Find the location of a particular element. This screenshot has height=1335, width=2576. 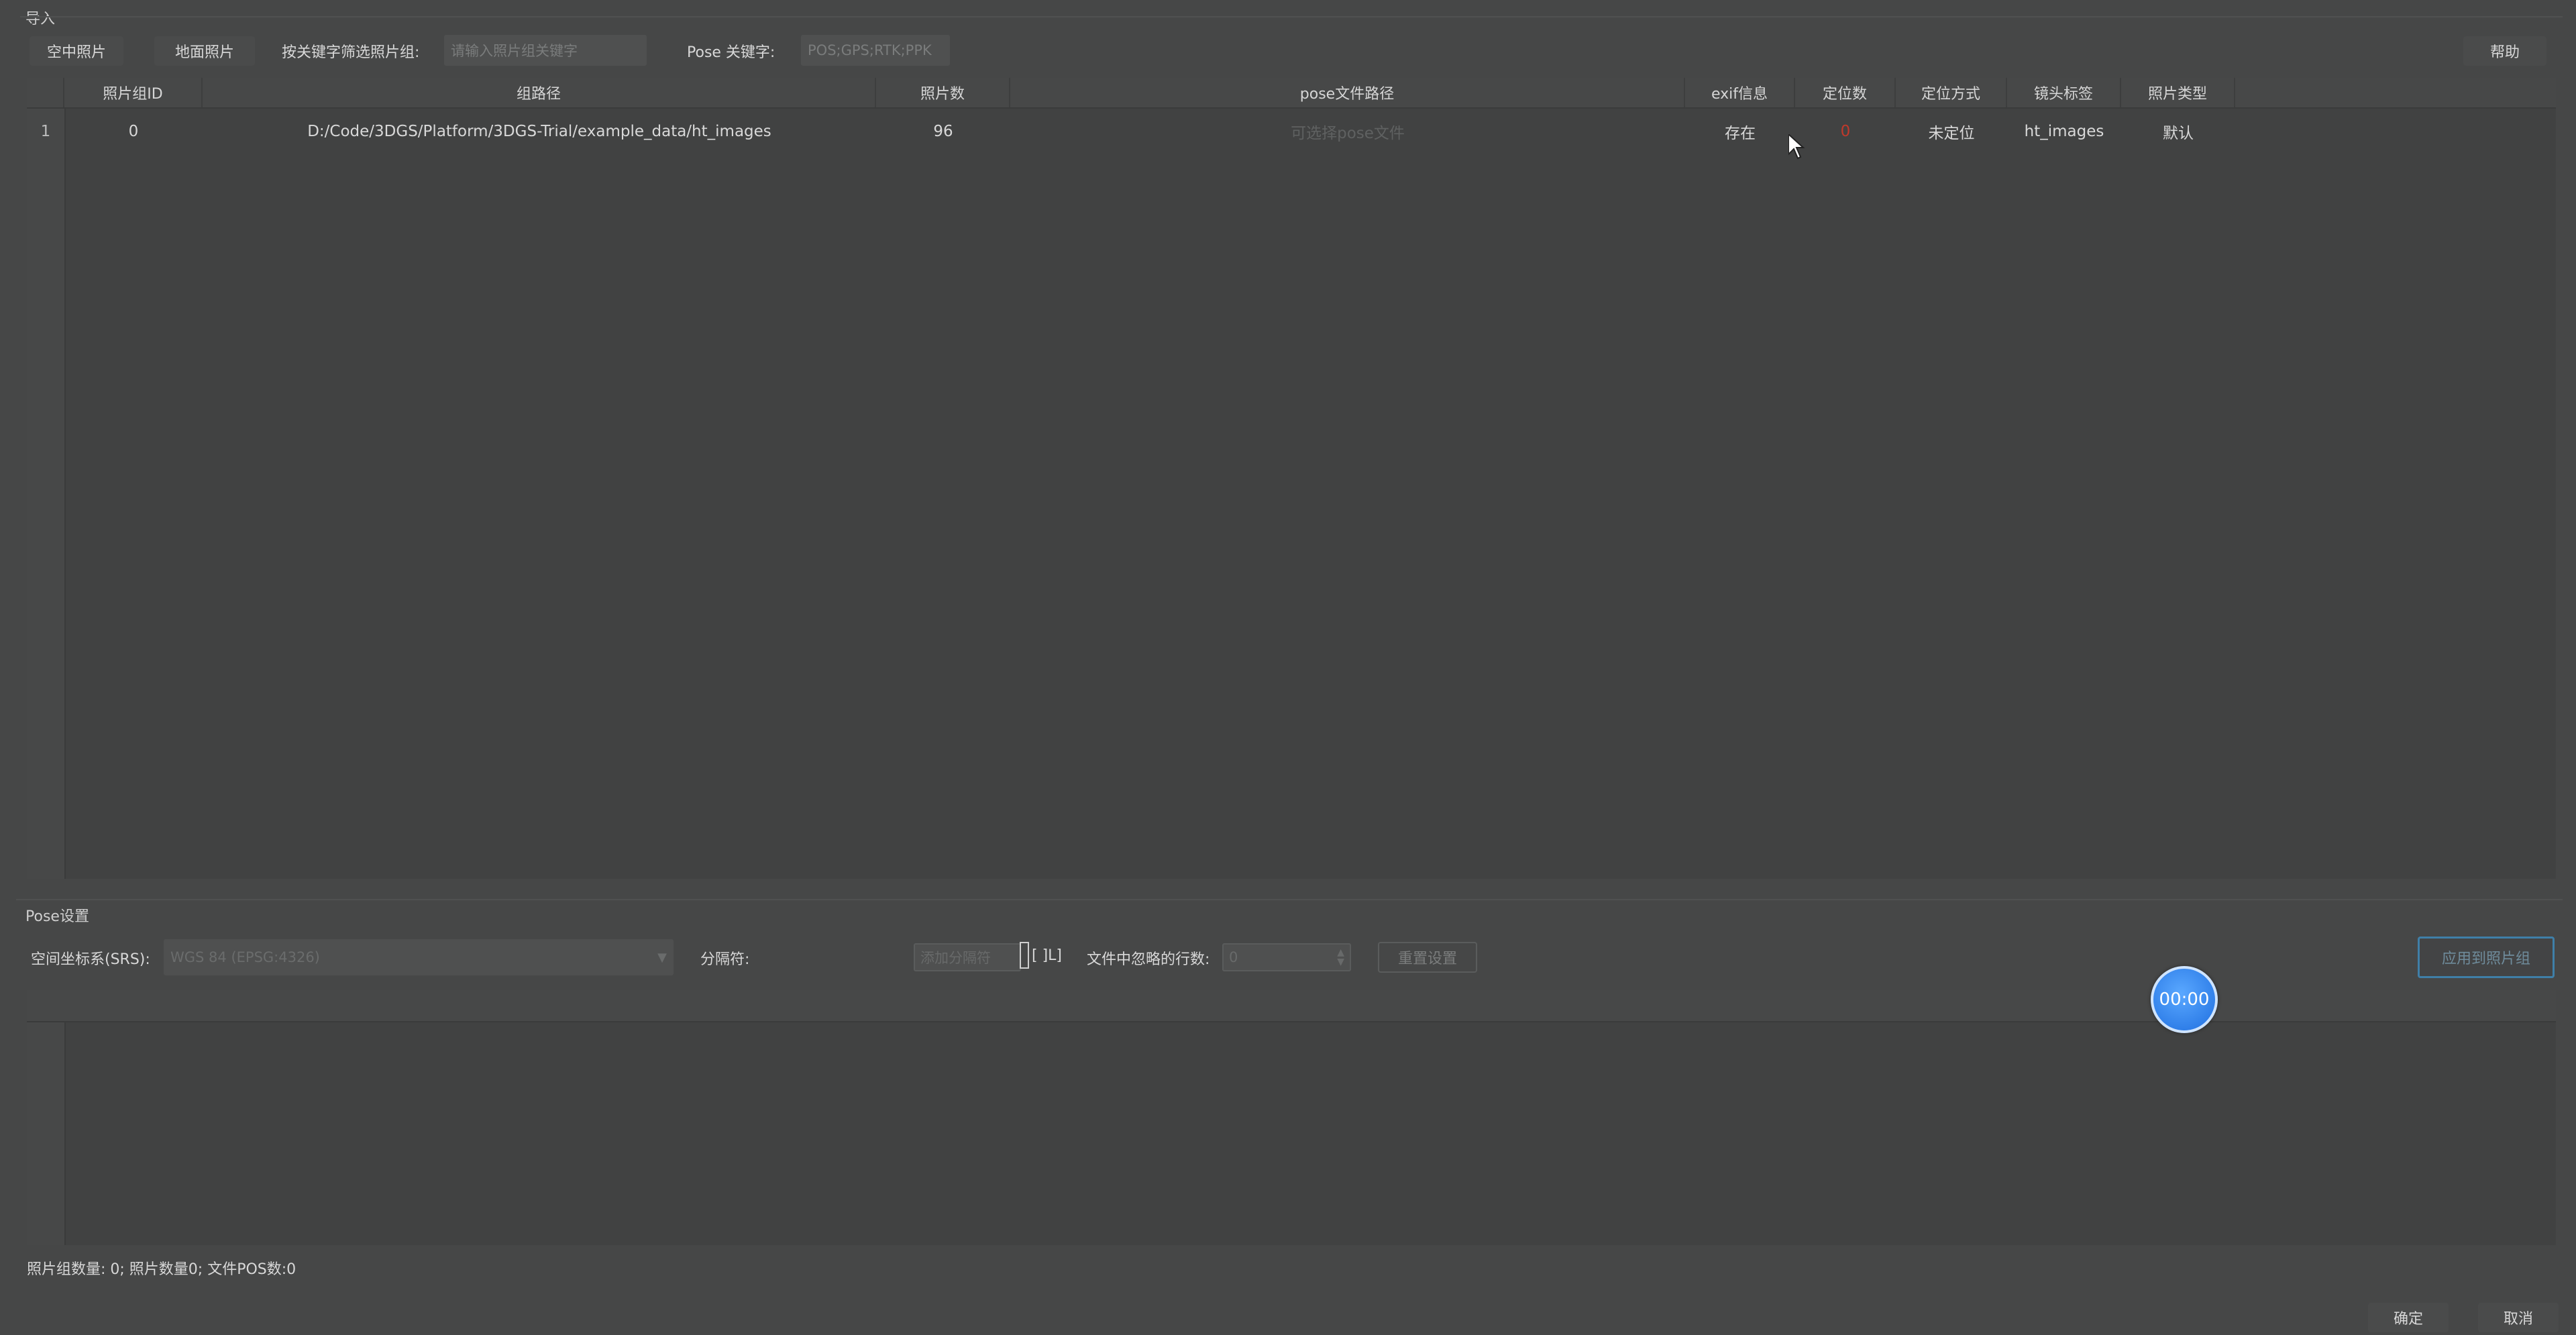

pose-group-title: Pose设置 is located at coordinates (57, 917).